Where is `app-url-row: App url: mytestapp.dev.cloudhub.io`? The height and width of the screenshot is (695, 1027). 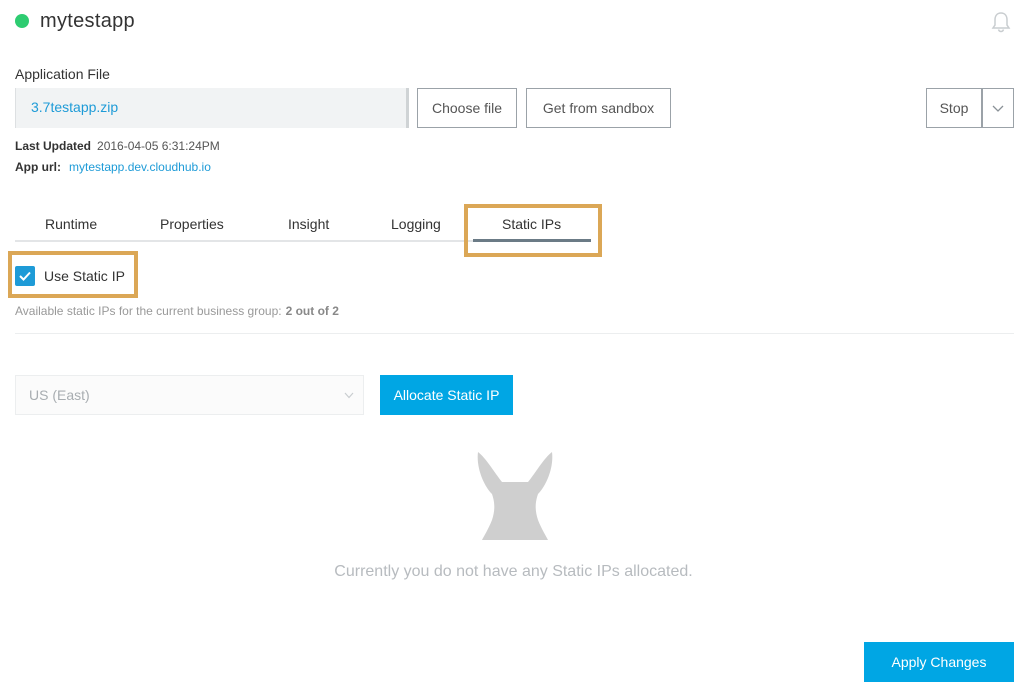 app-url-row: App url: mytestapp.dev.cloudhub.io is located at coordinates (113, 167).